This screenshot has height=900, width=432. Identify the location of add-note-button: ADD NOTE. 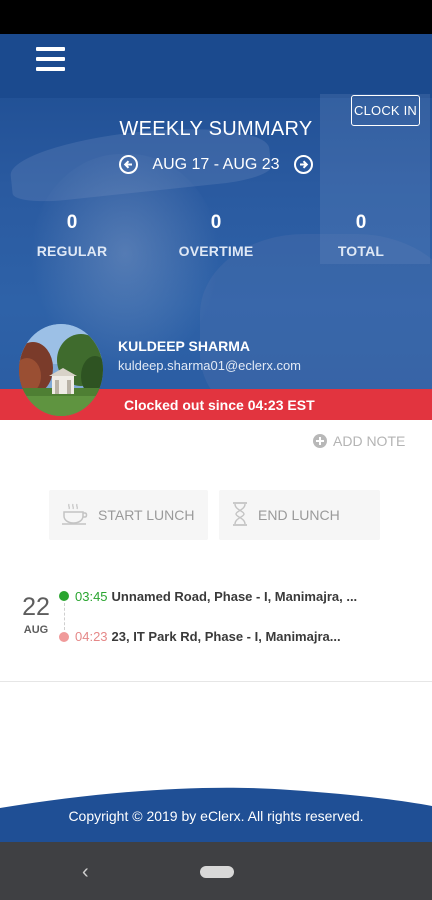
(359, 441).